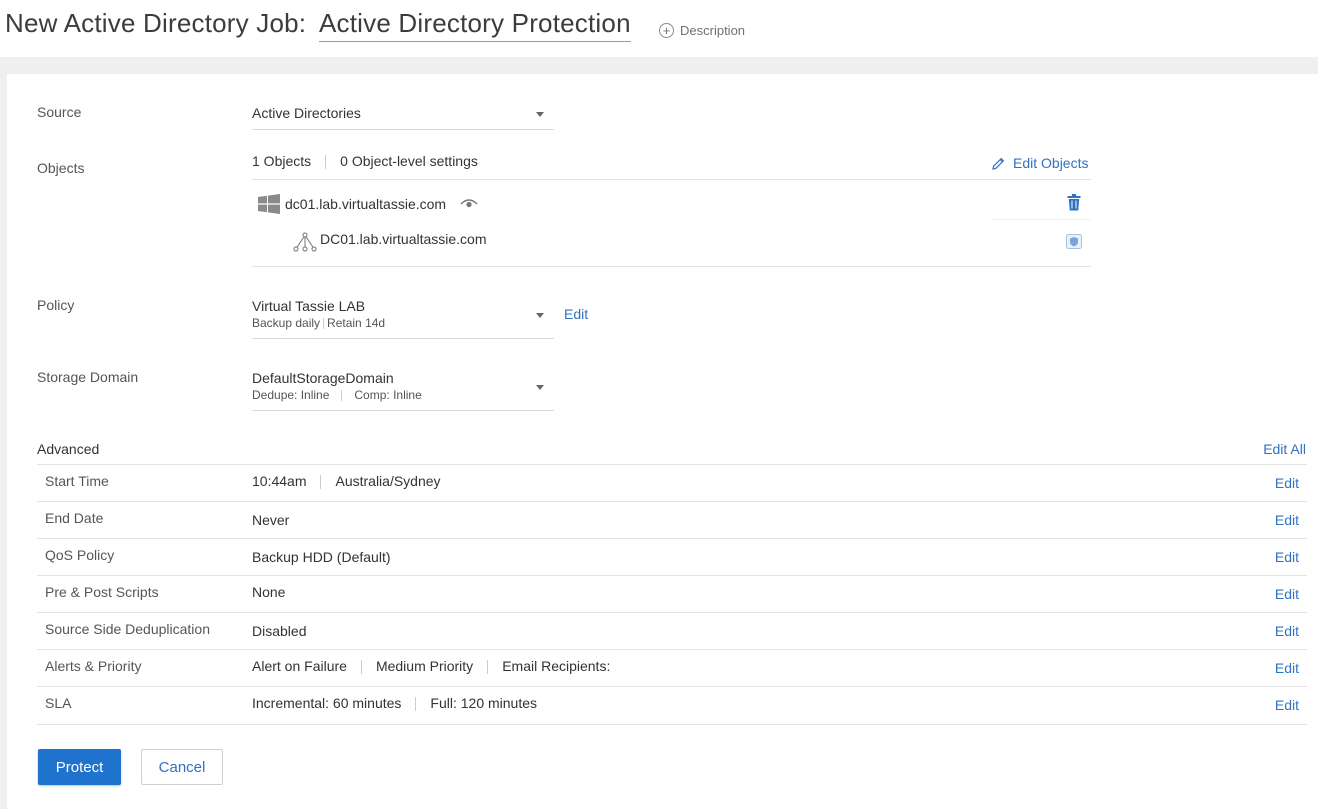  Describe the element at coordinates (156, 23) in the screenshot. I see `page-title-prefix: New Active Directory Job:` at that location.